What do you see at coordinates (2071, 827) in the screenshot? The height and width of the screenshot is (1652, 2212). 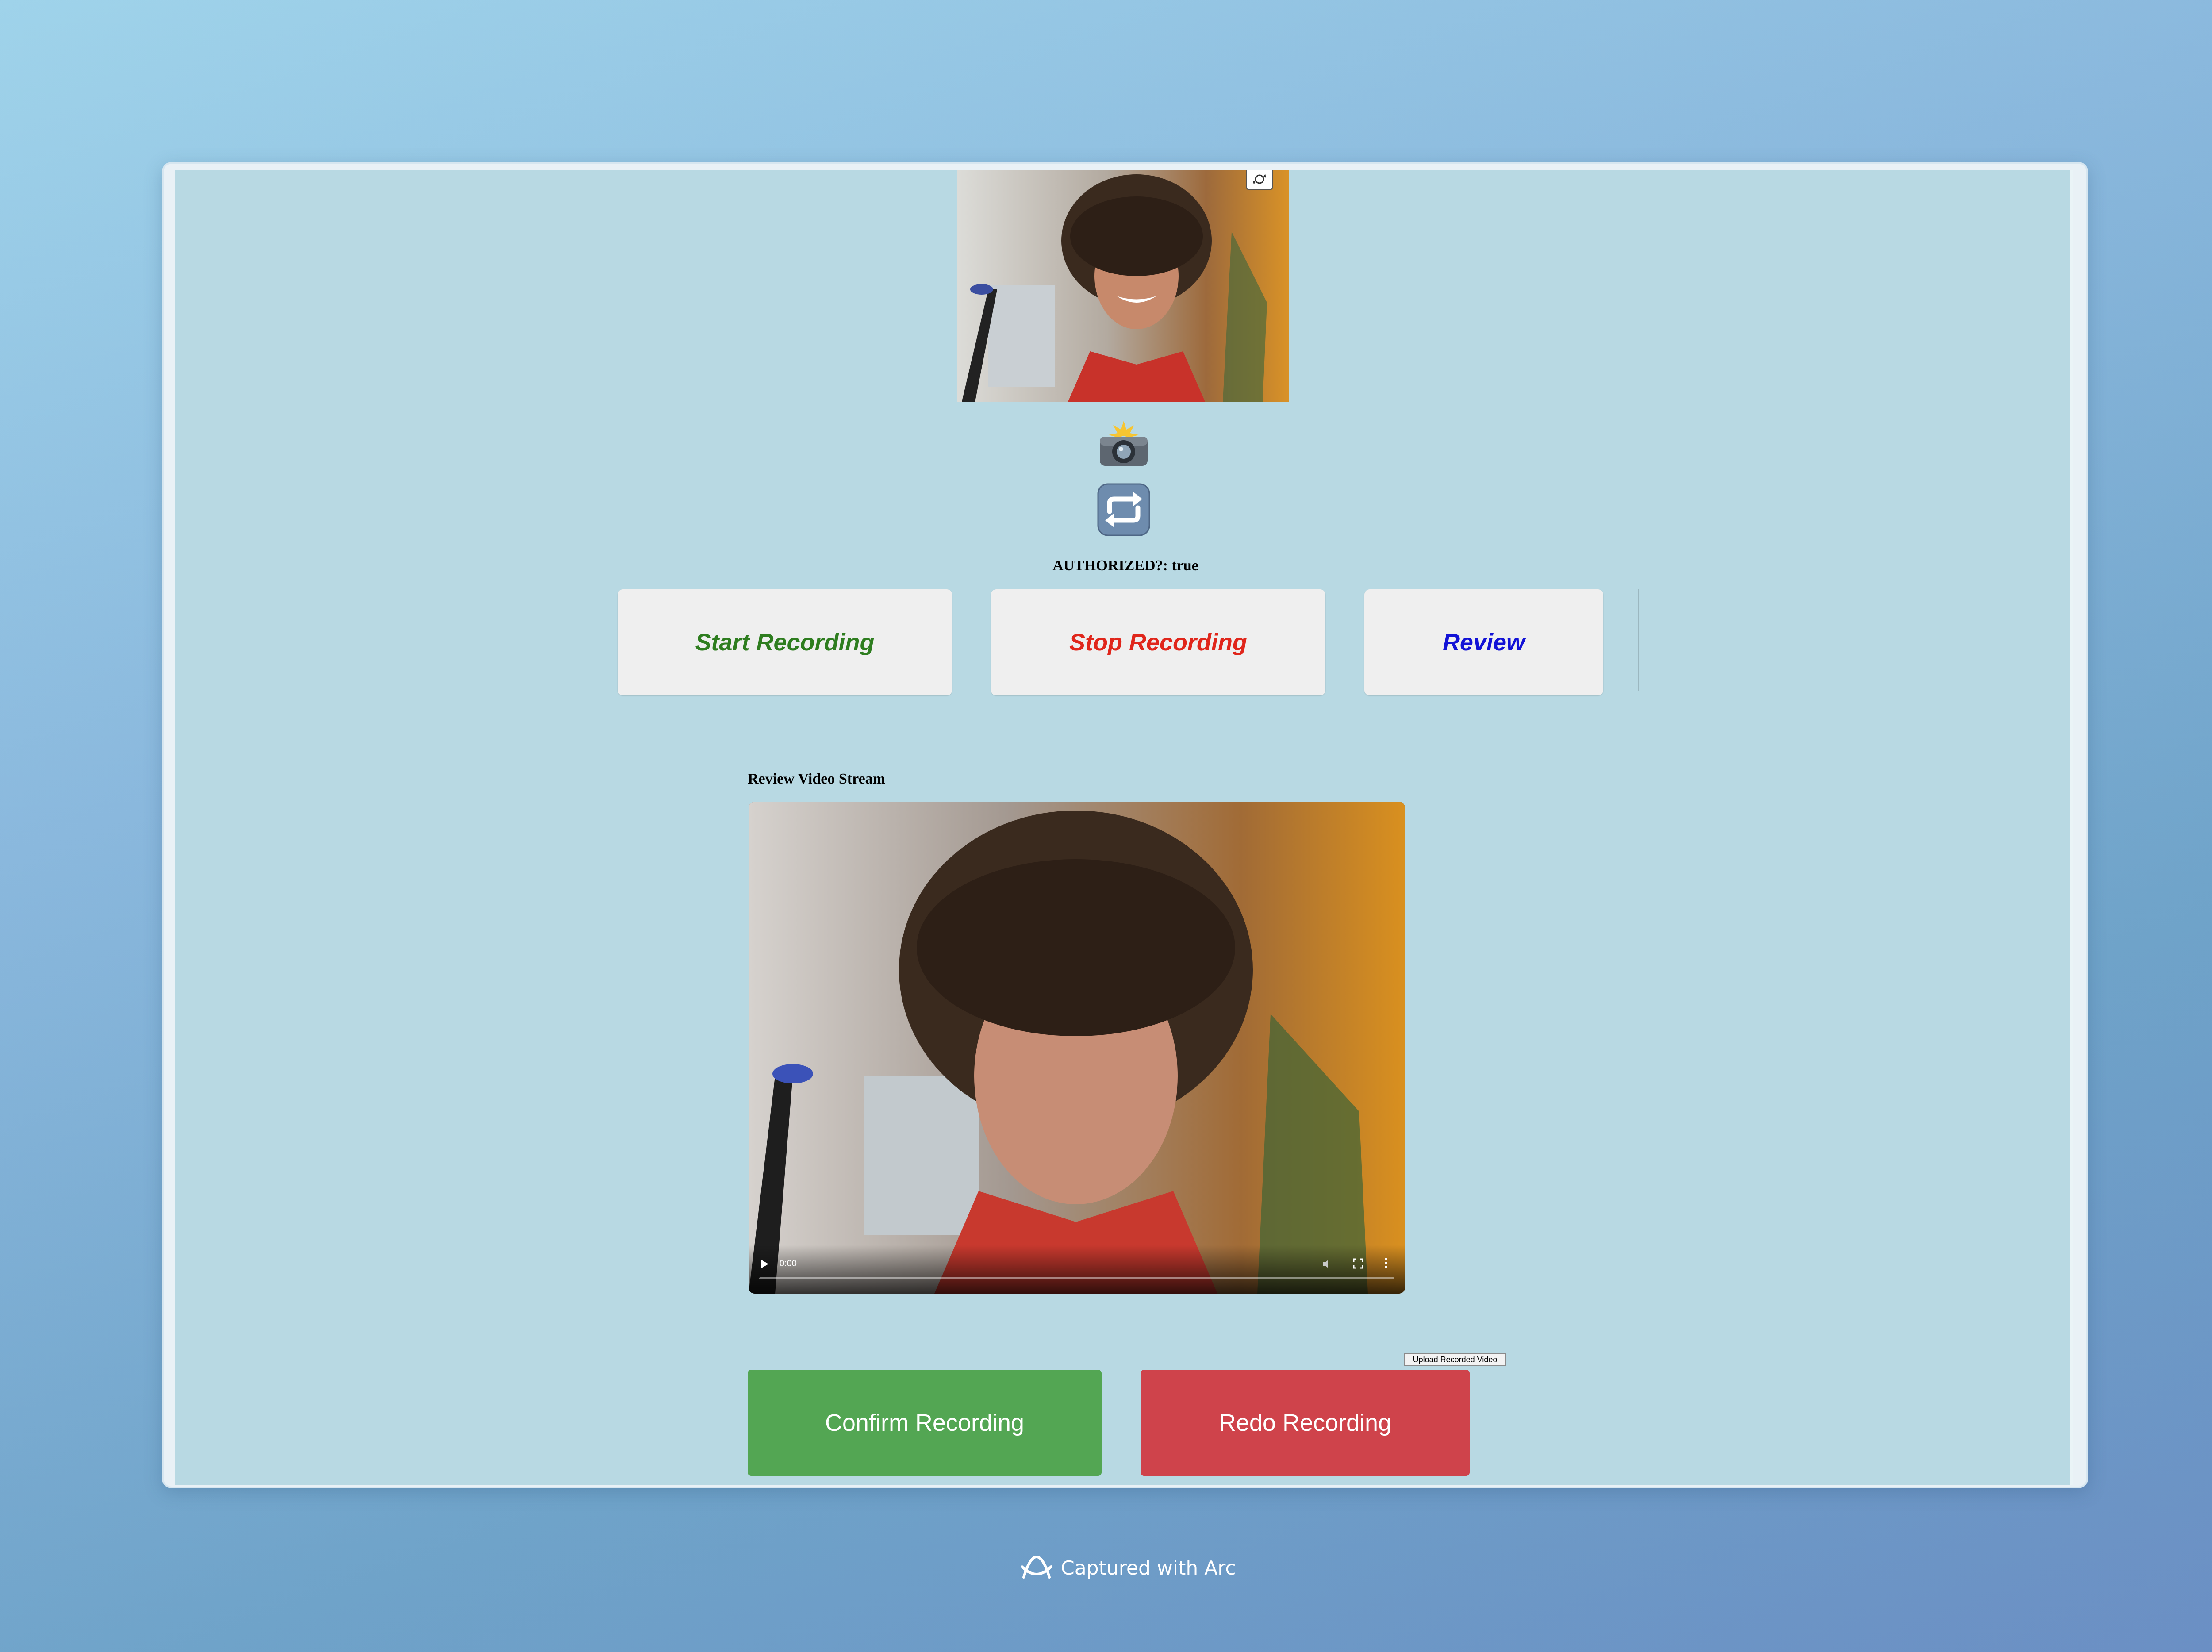 I see `page-right-edge` at bounding box center [2071, 827].